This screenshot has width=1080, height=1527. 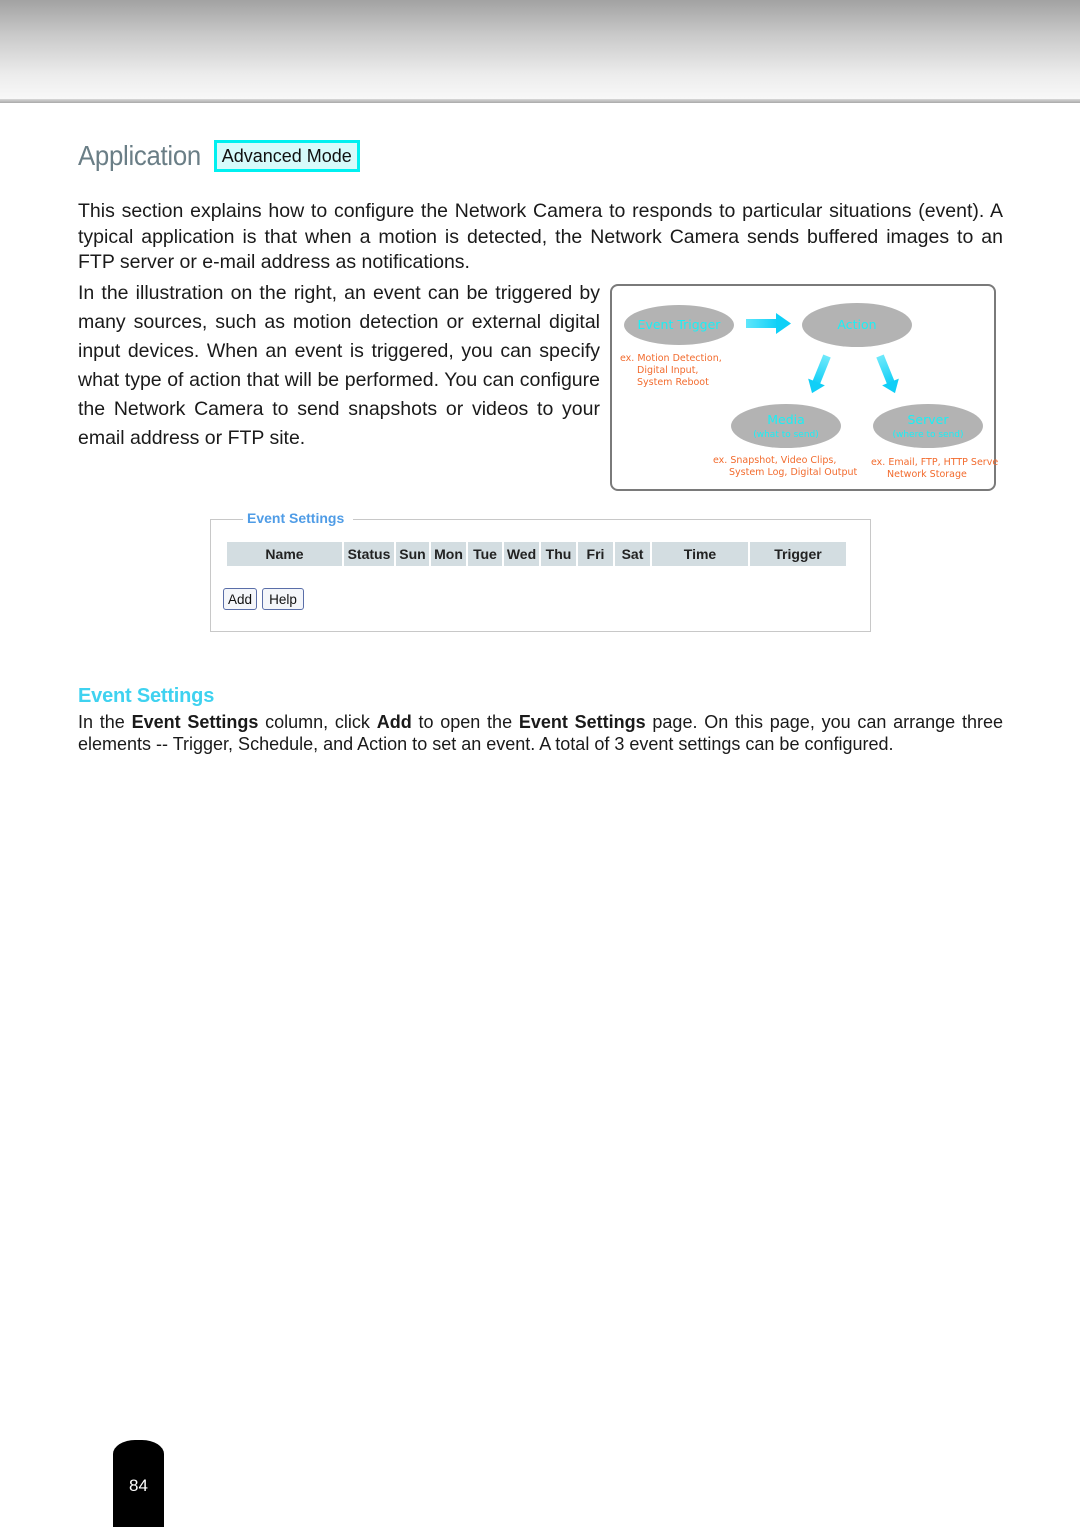 I want to click on media-label: Media, so click(x=786, y=419).